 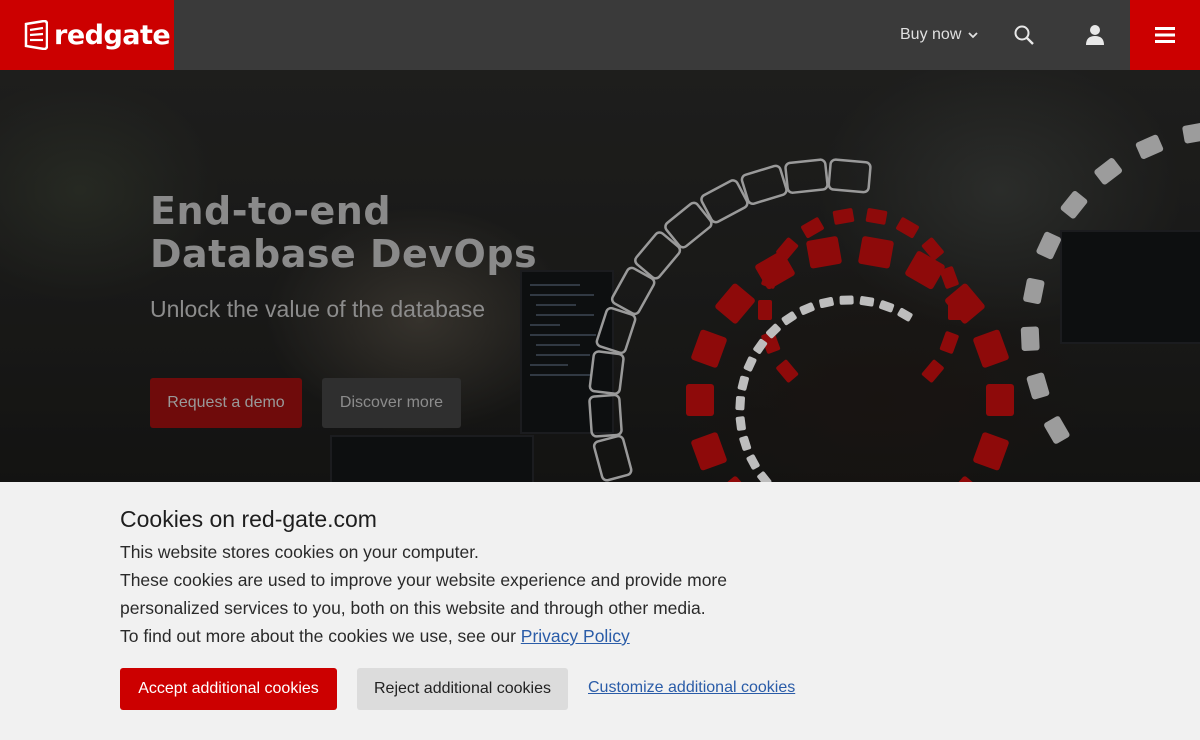 What do you see at coordinates (691, 688) in the screenshot?
I see `customize-cookies-link: Customize additional cookies` at bounding box center [691, 688].